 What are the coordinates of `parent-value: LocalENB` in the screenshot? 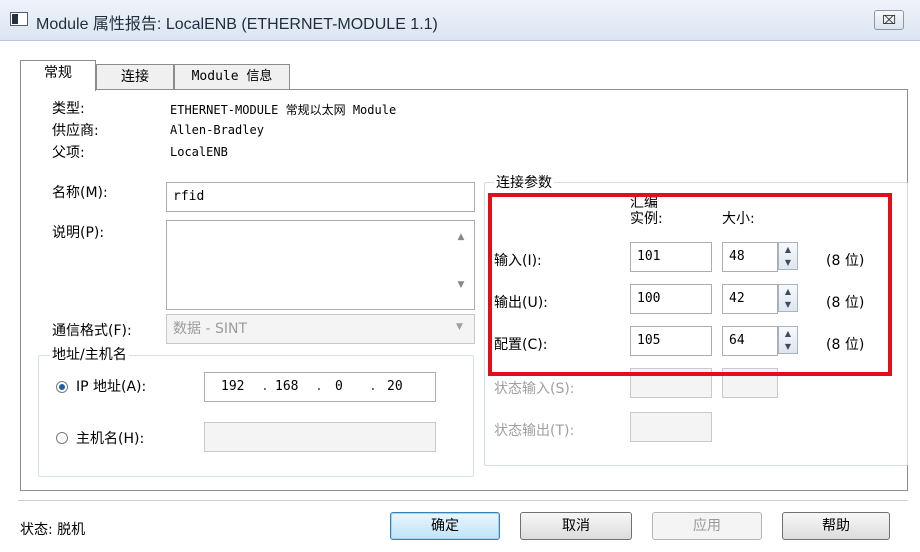 It's located at (199, 152).